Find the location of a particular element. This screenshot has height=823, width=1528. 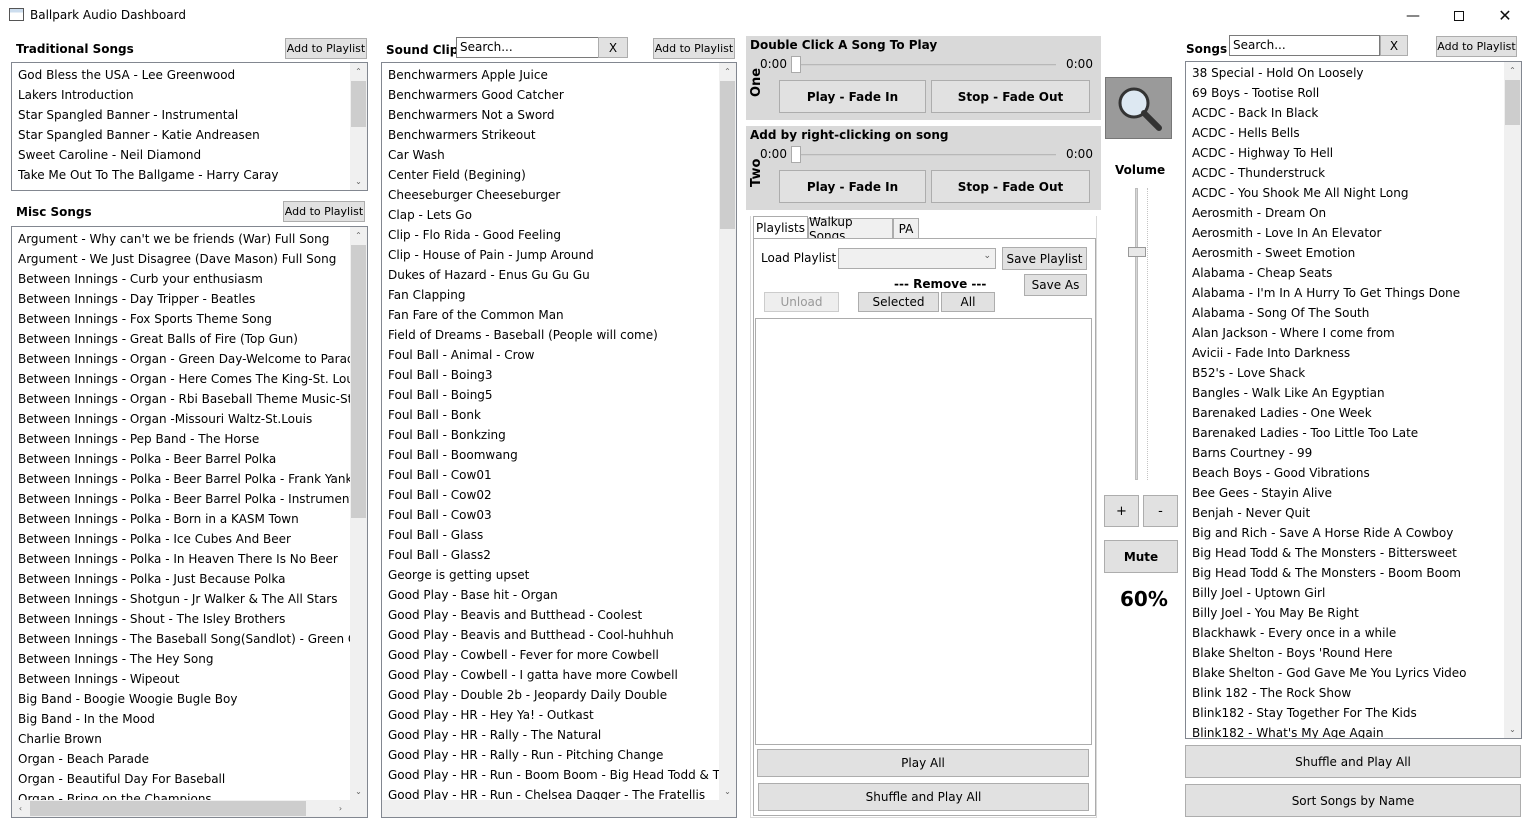

list-item: Aerosmith - Love In An Elevator is located at coordinates (1353, 233).